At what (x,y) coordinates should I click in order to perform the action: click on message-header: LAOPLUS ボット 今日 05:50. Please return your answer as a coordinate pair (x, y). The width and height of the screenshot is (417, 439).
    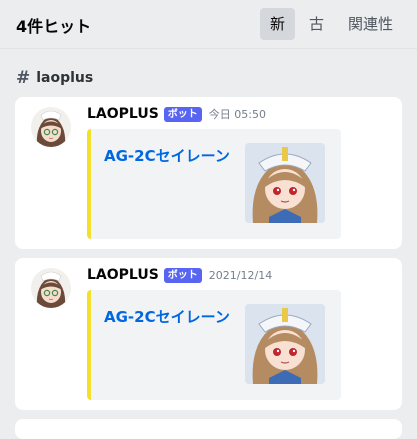
    Looking at the image, I should click on (176, 114).